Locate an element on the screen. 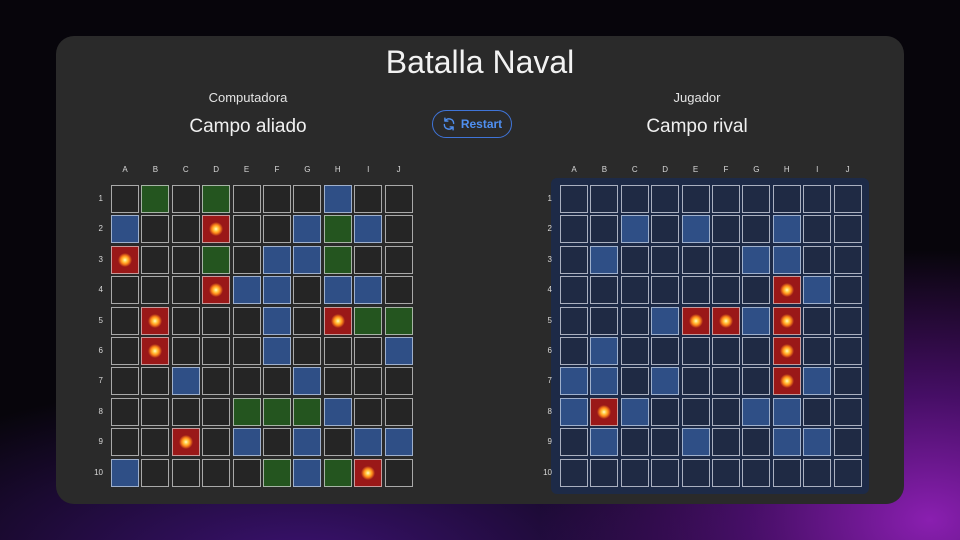  grid-cell-f6 is located at coordinates (726, 351).